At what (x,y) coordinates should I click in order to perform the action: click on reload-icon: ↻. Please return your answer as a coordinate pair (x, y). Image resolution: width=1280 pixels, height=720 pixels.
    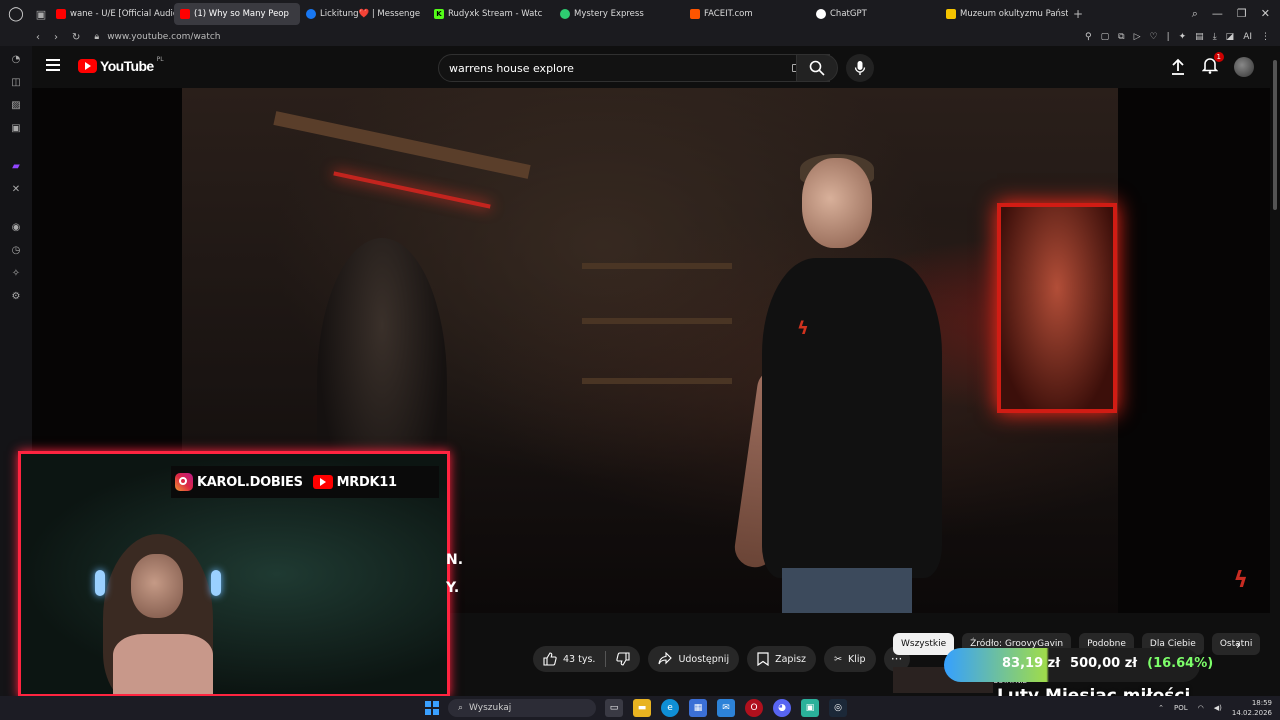
    Looking at the image, I should click on (76, 37).